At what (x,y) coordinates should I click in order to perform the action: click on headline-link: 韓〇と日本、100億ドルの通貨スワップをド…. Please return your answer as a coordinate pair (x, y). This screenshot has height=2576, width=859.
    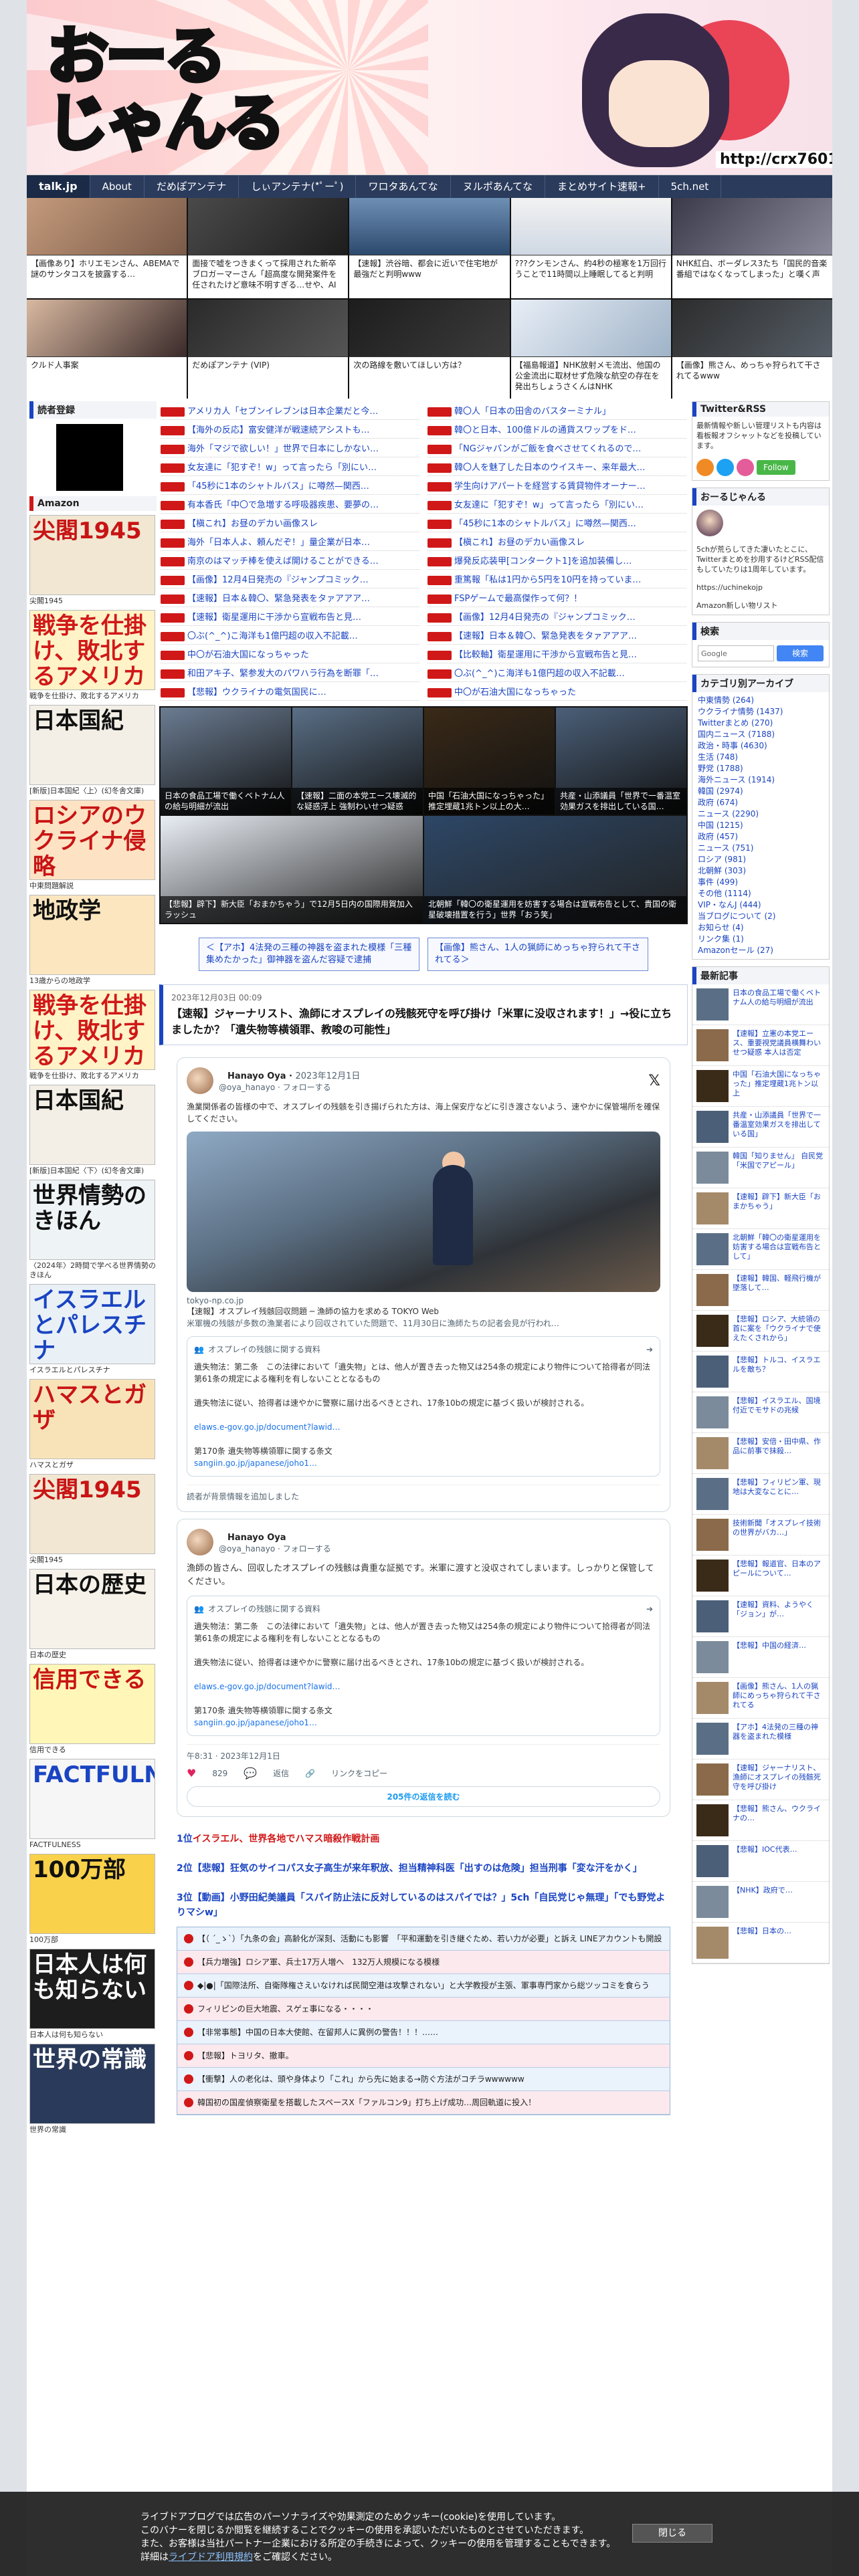
    Looking at the image, I should click on (545, 431).